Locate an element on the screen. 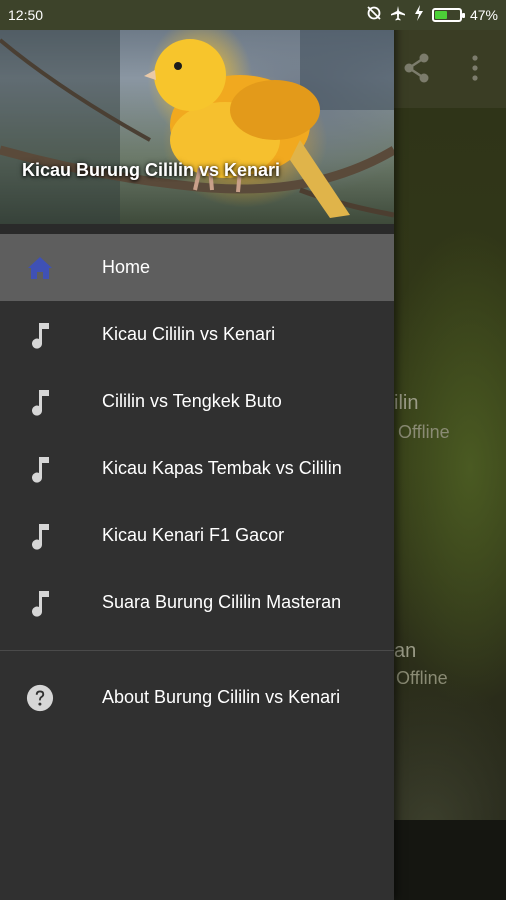 This screenshot has height=900, width=506. menu-item-kicau-kapas-tembak-vs-cililin: Kicau Kapas Tembak vs Cililin is located at coordinates (197, 468).